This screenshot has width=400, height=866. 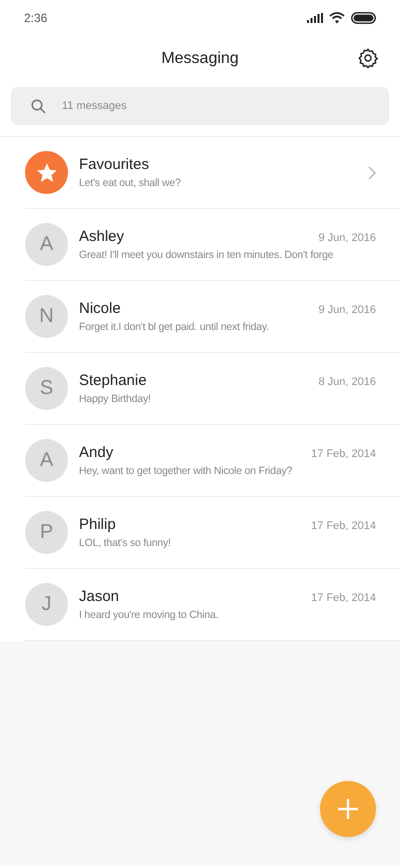 What do you see at coordinates (337, 18) in the screenshot?
I see `wifi-icon` at bounding box center [337, 18].